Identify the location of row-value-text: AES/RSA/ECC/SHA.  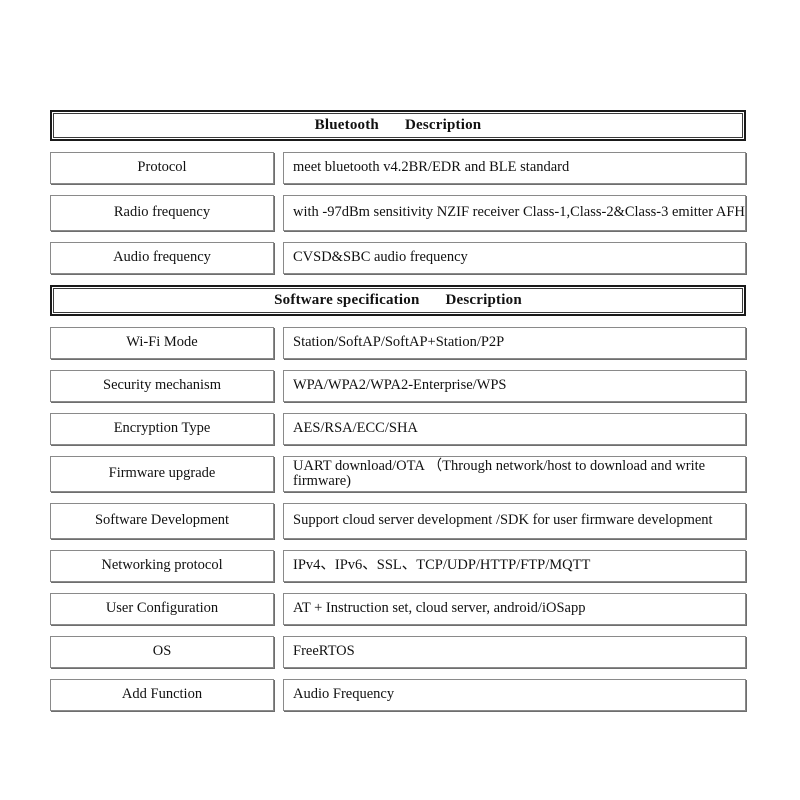
(355, 428).